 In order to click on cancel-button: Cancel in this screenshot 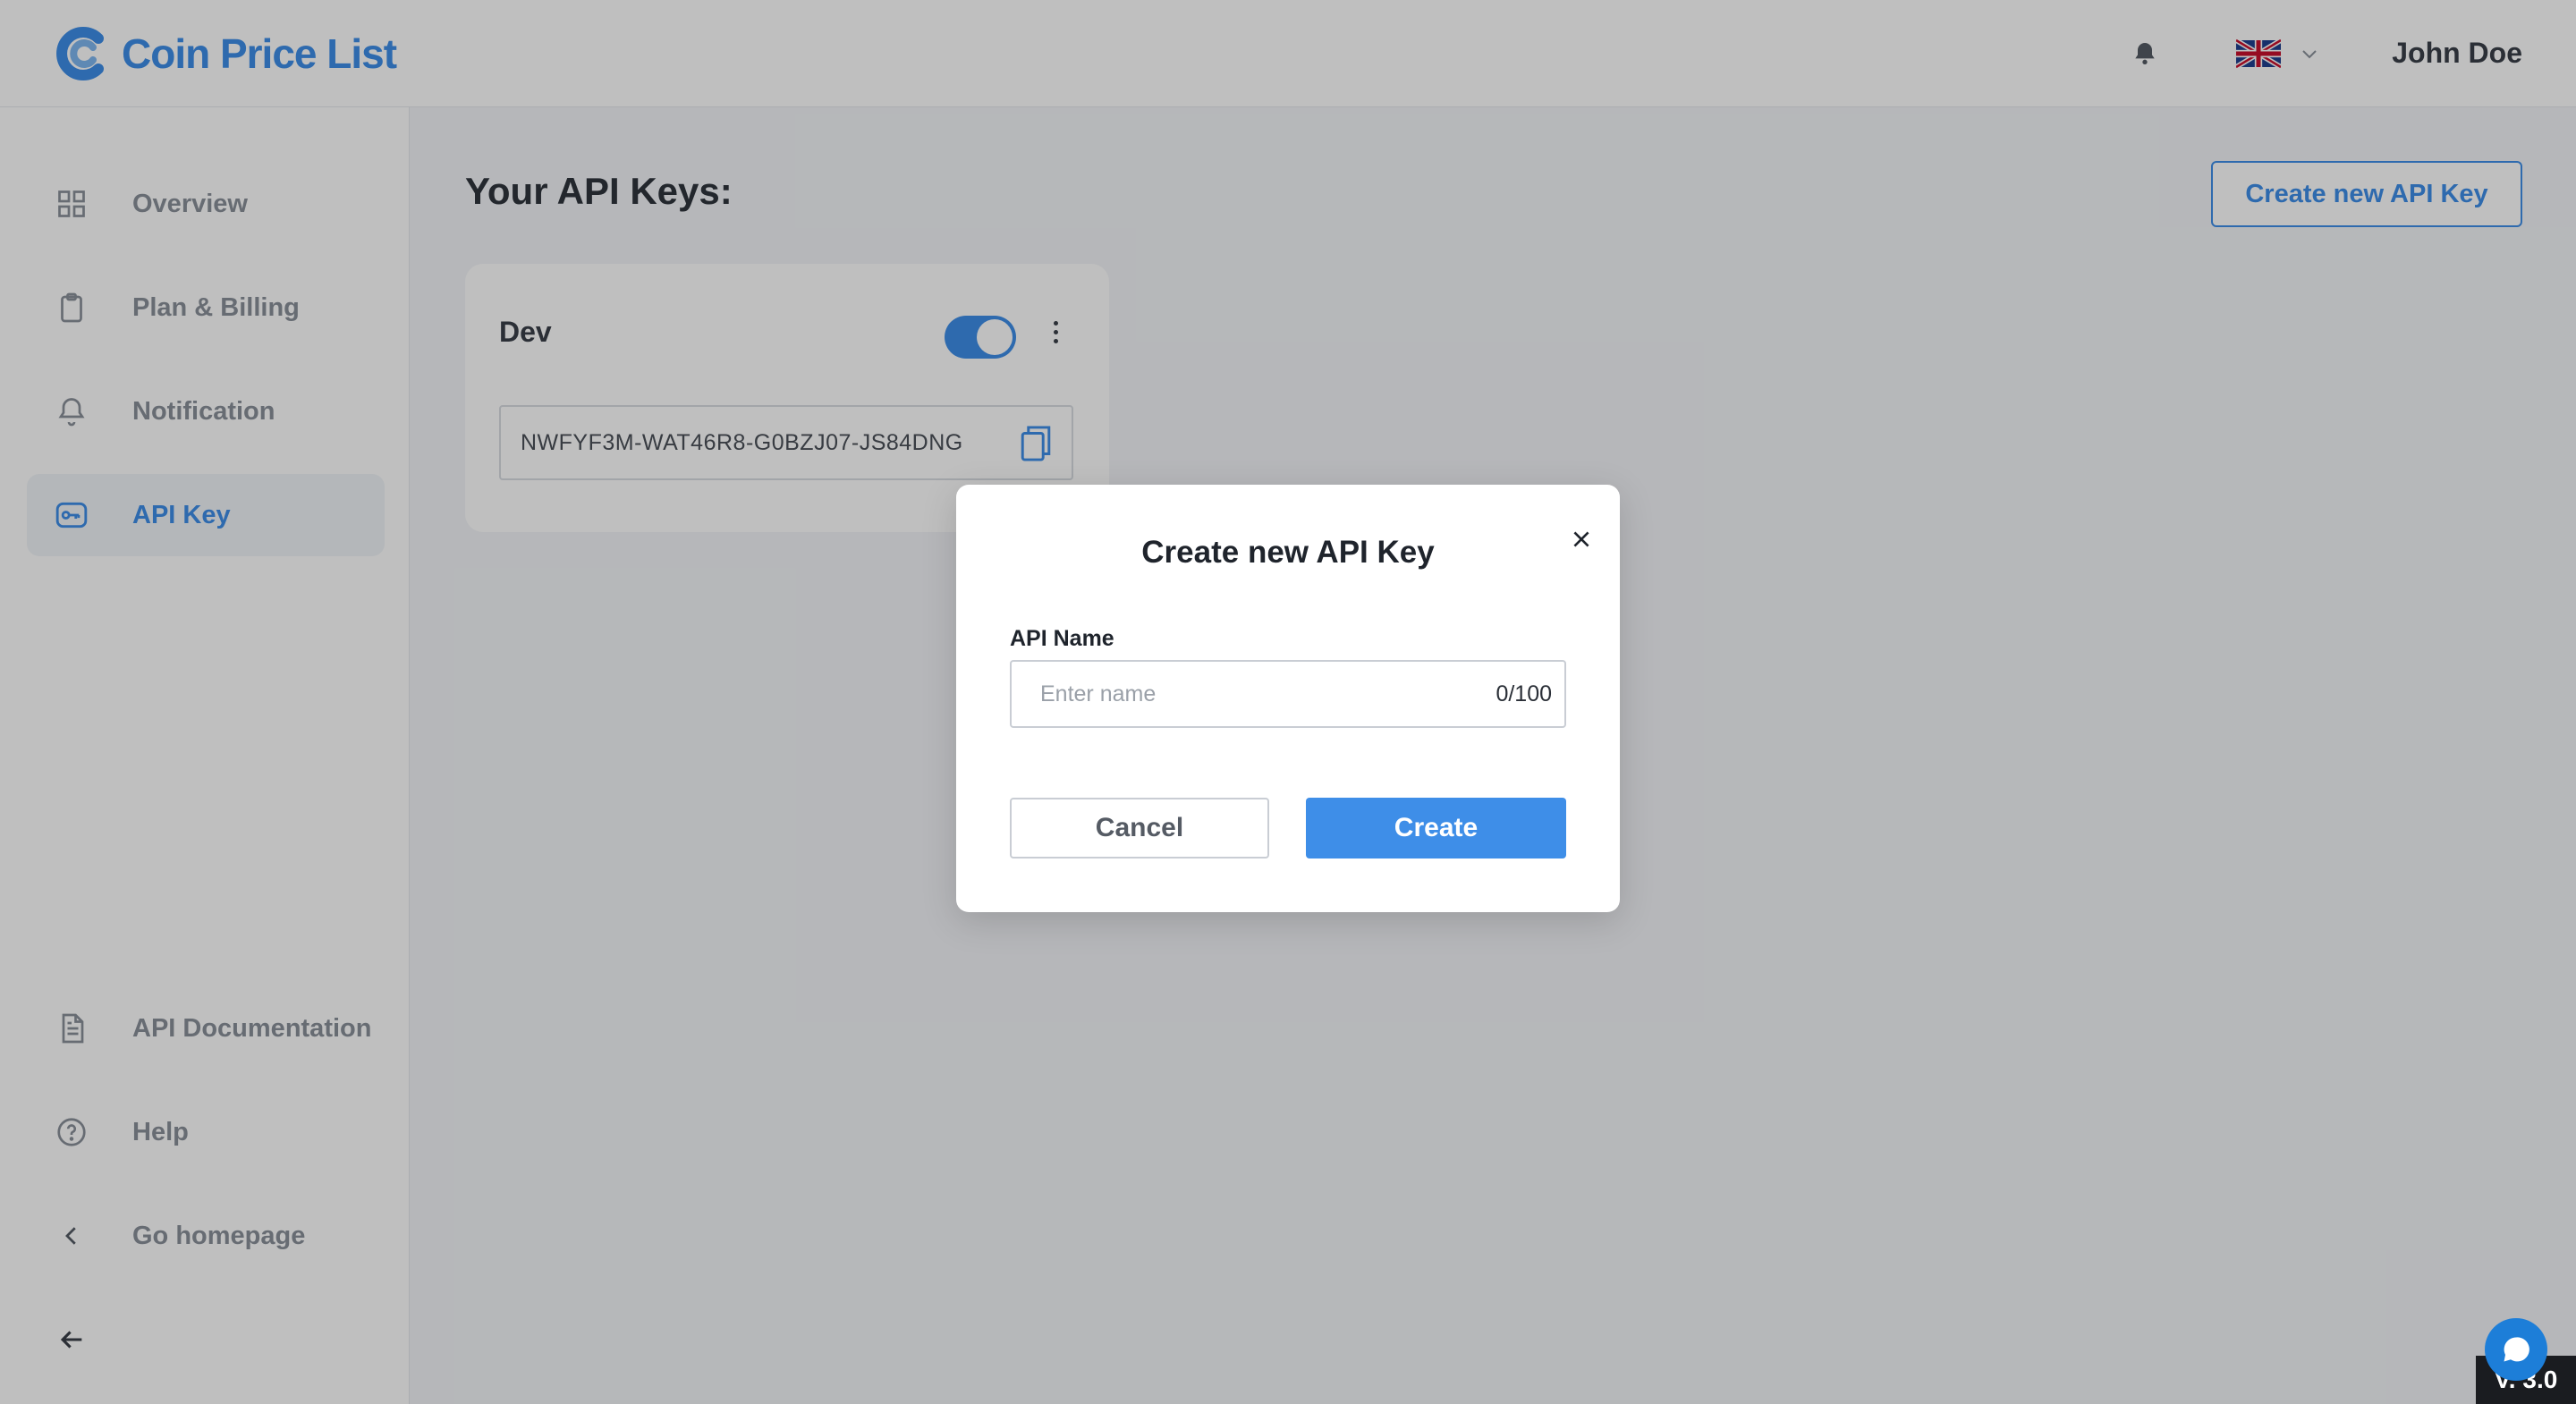, I will do `click(1139, 828)`.